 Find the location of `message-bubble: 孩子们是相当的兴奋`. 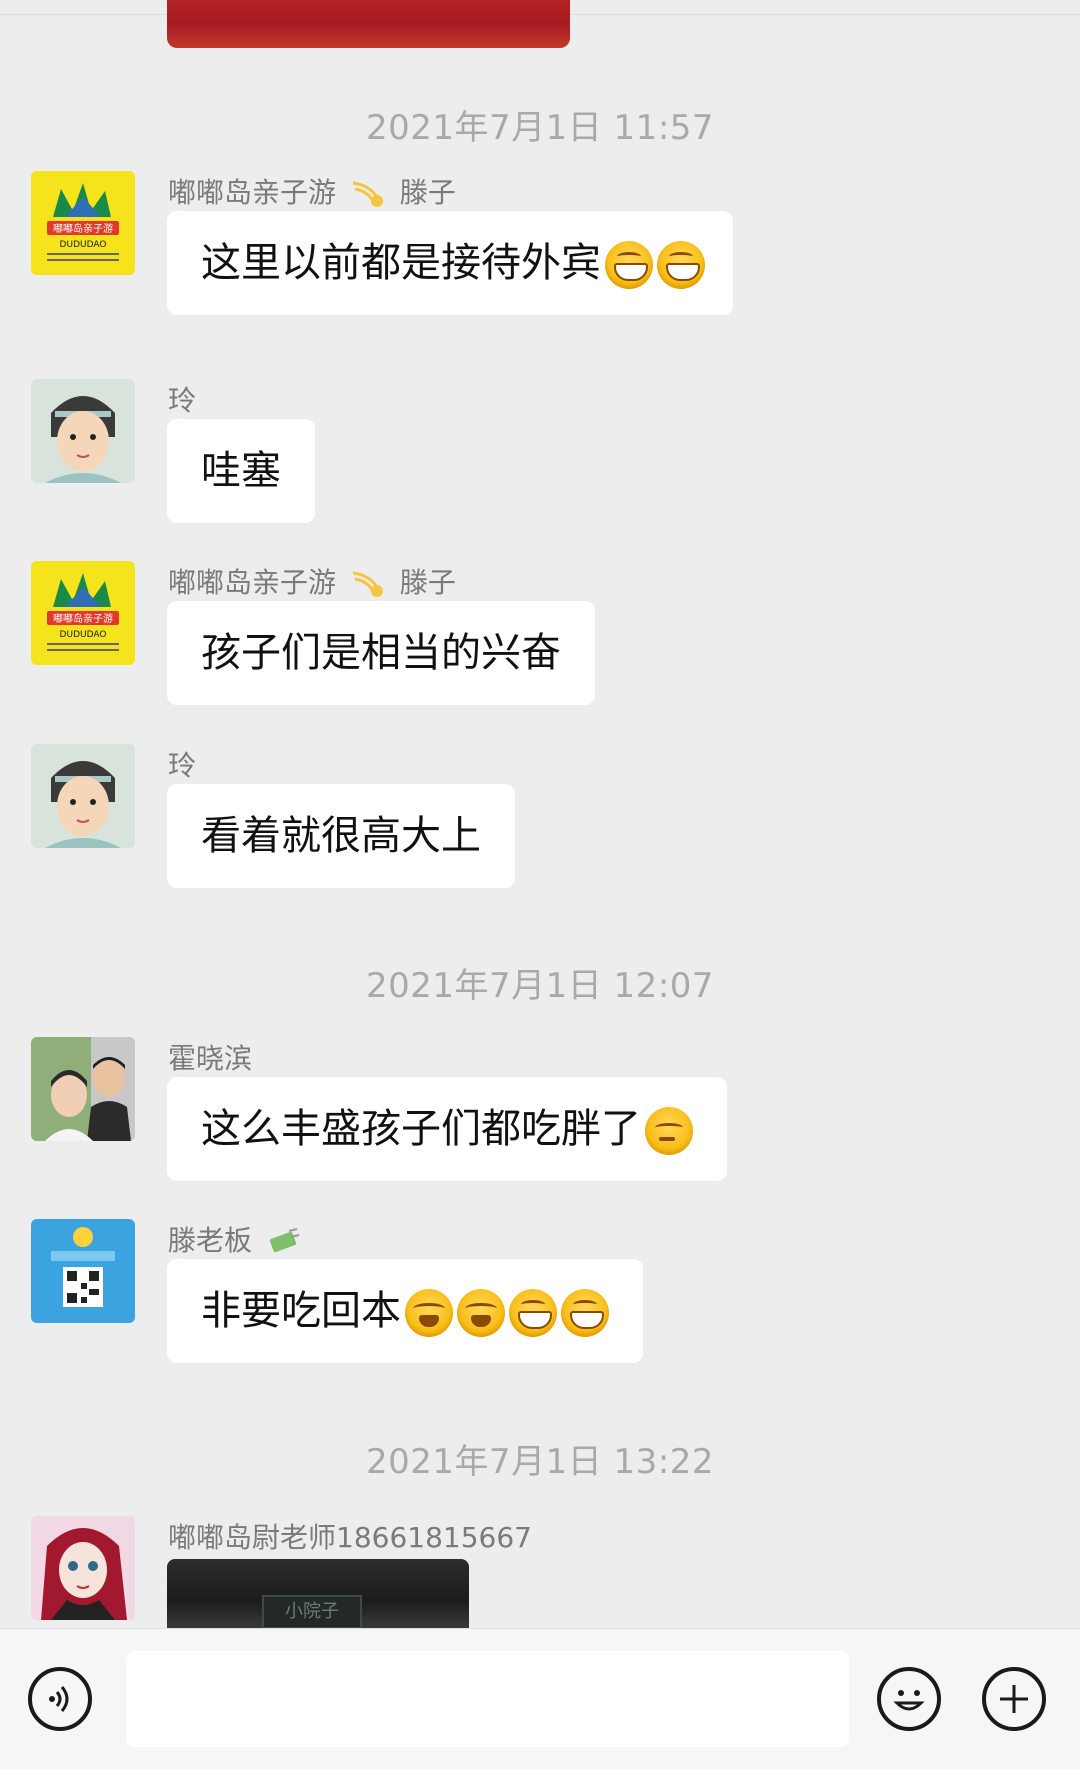

message-bubble: 孩子们是相当的兴奋 is located at coordinates (381, 653).